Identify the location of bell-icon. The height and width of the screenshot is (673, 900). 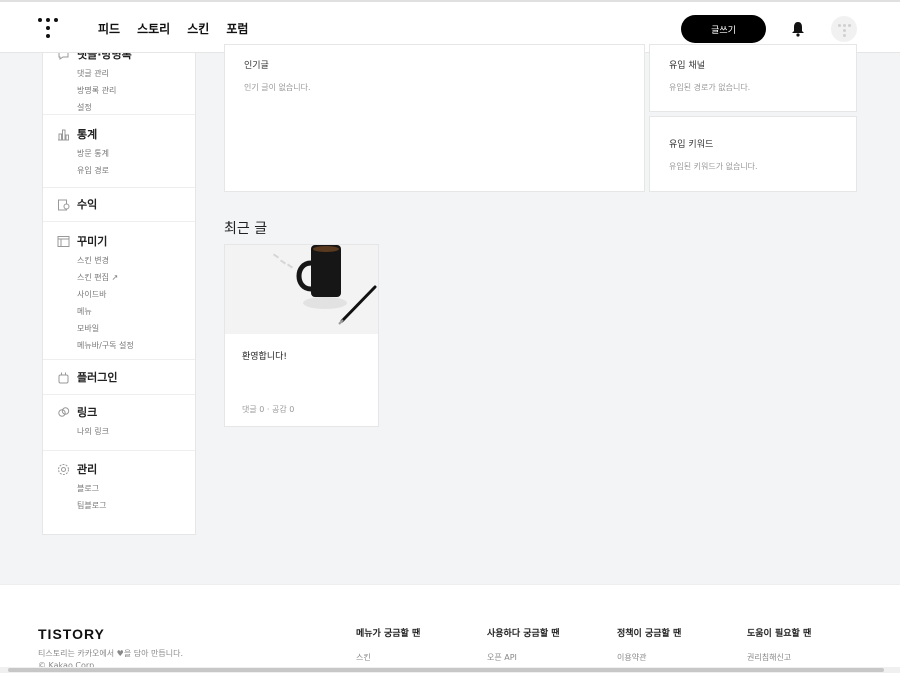
(798, 29).